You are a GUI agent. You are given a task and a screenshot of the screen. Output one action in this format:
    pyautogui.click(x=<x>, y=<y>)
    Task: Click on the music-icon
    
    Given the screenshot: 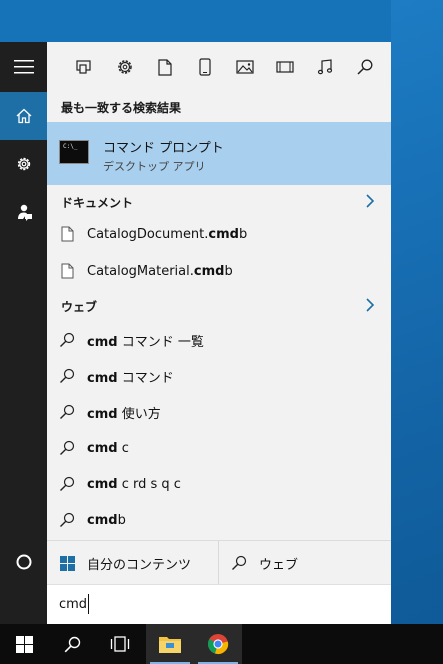 What is the action you would take?
    pyautogui.click(x=325, y=67)
    